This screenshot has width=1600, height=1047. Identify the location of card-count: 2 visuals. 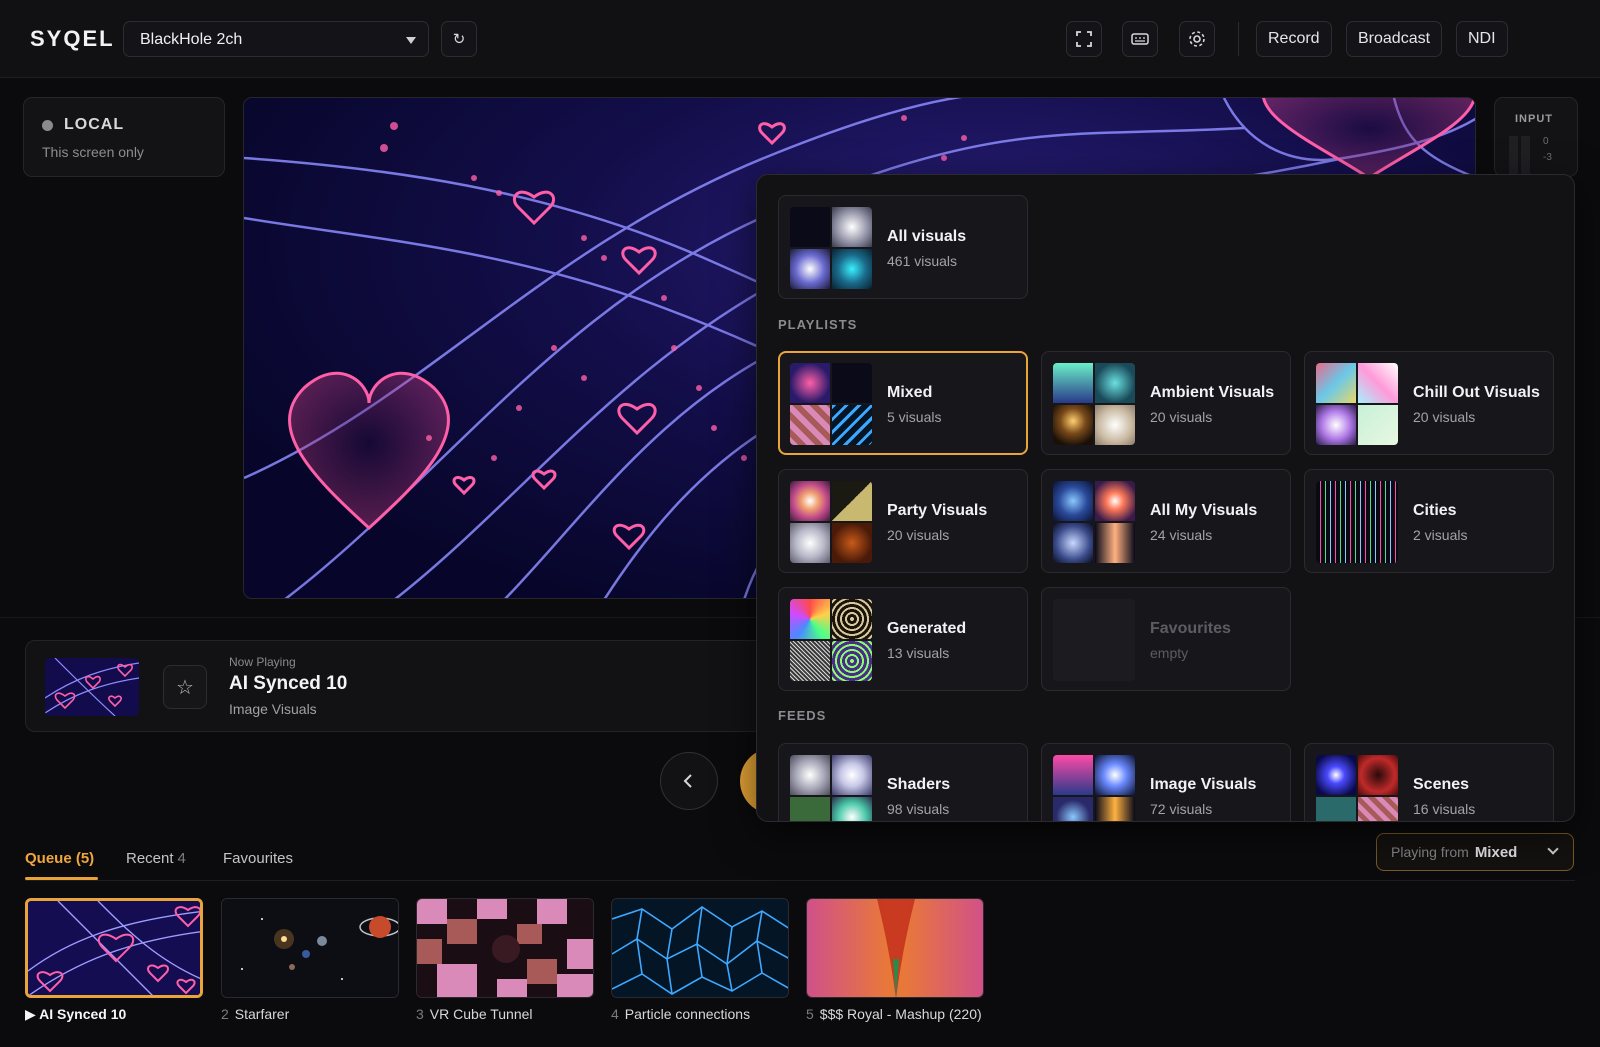
(1440, 535).